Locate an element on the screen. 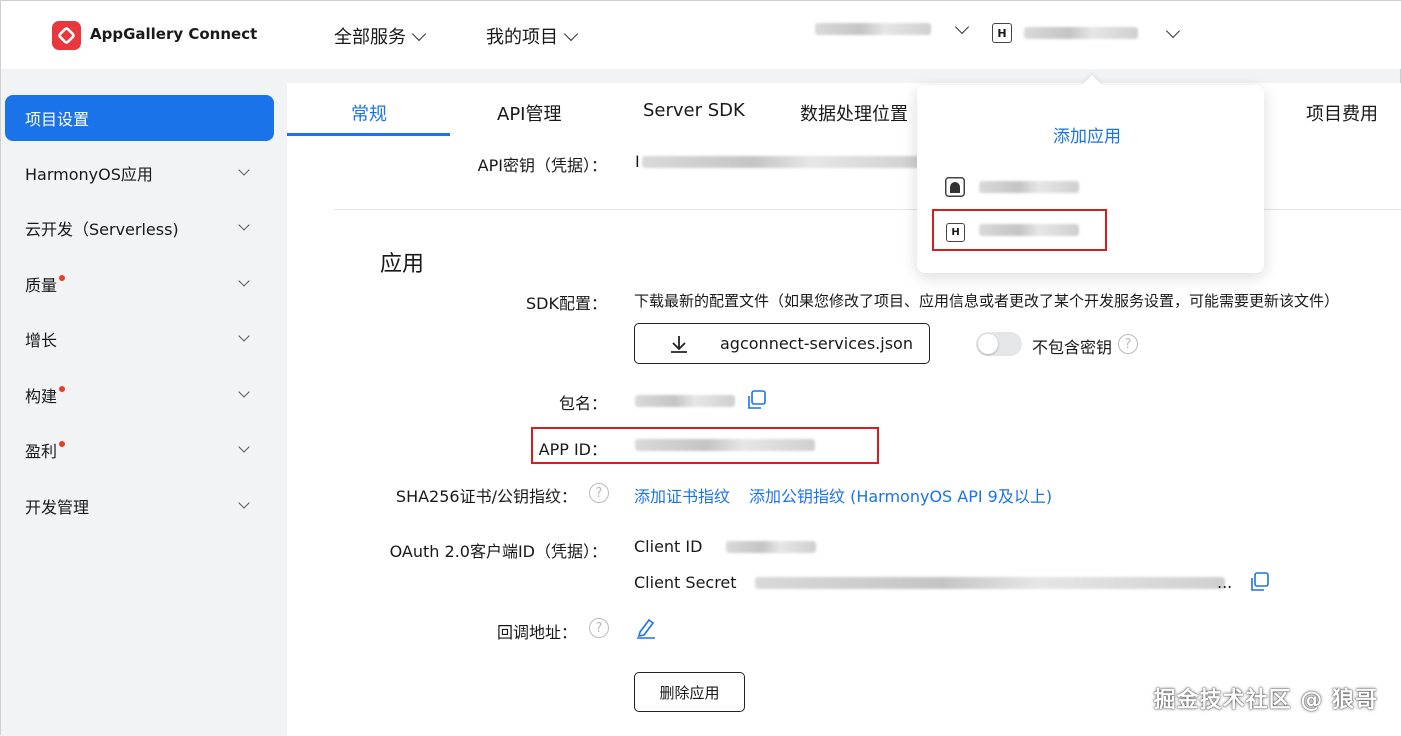 The width and height of the screenshot is (1401, 736). app-selector: H is located at coordinates (1086, 33).